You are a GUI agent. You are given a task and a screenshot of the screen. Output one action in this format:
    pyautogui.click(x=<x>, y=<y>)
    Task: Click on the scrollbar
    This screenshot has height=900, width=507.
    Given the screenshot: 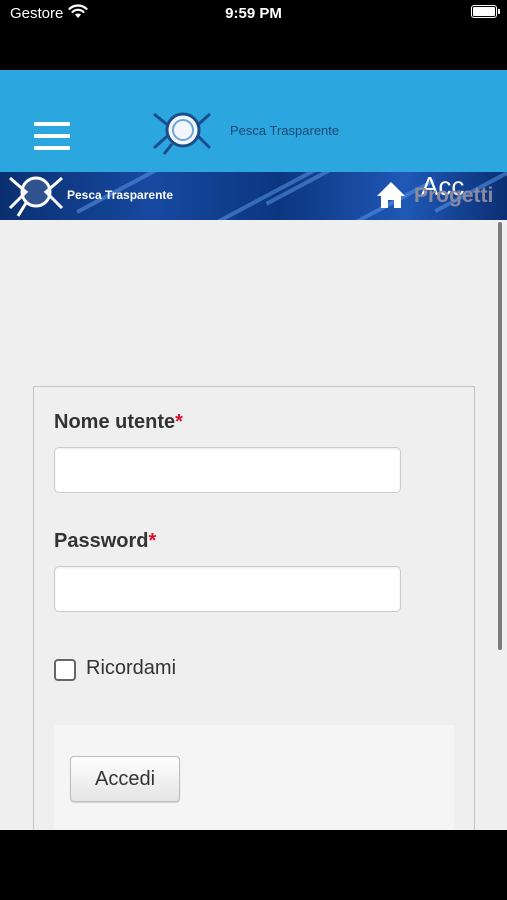 What is the action you would take?
    pyautogui.click(x=500, y=436)
    